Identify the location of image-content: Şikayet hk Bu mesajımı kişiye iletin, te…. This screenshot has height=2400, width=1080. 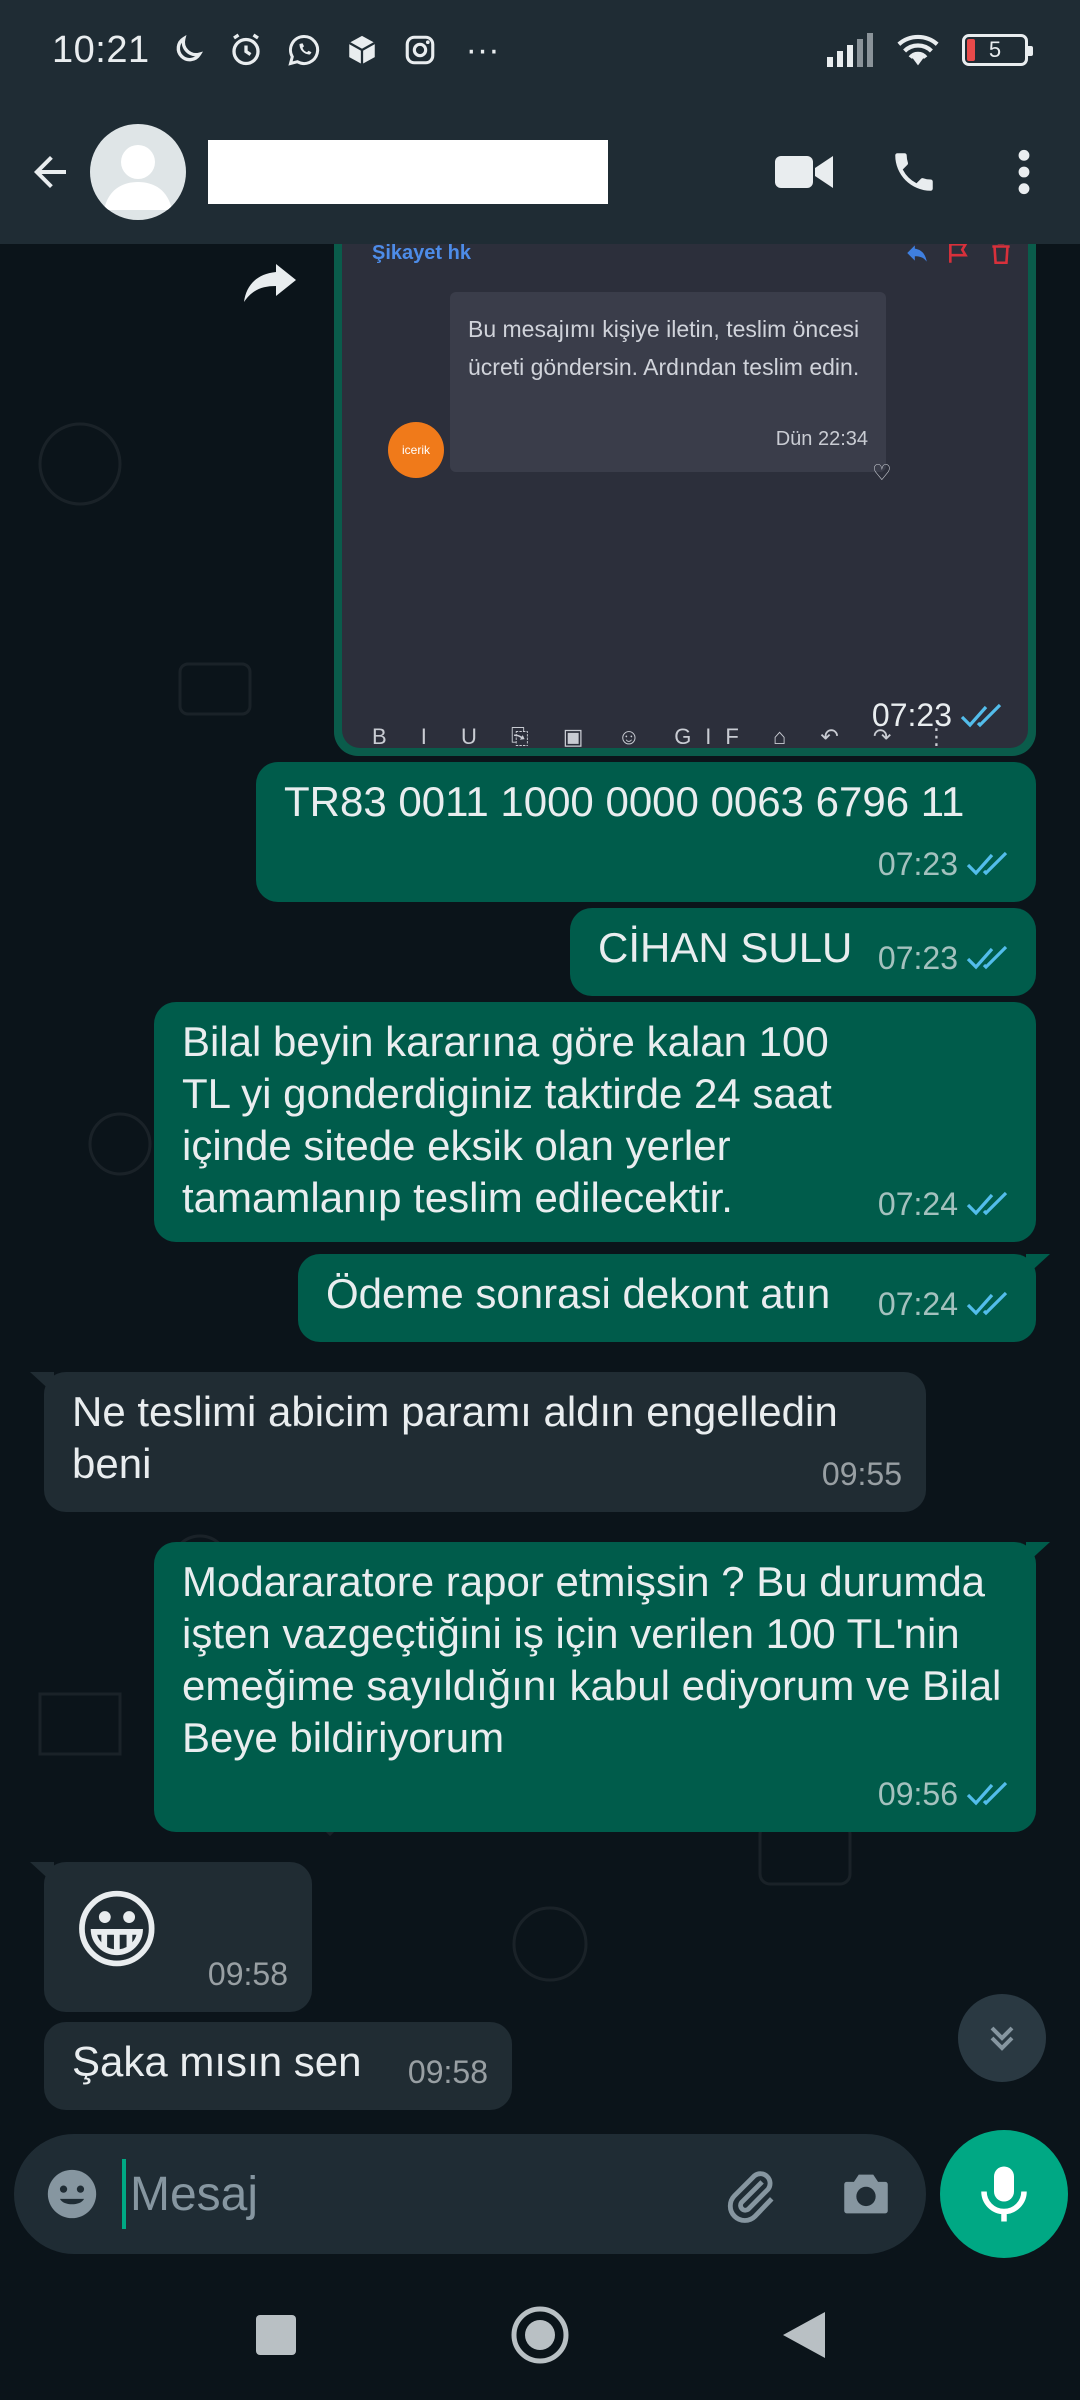
(685, 496).